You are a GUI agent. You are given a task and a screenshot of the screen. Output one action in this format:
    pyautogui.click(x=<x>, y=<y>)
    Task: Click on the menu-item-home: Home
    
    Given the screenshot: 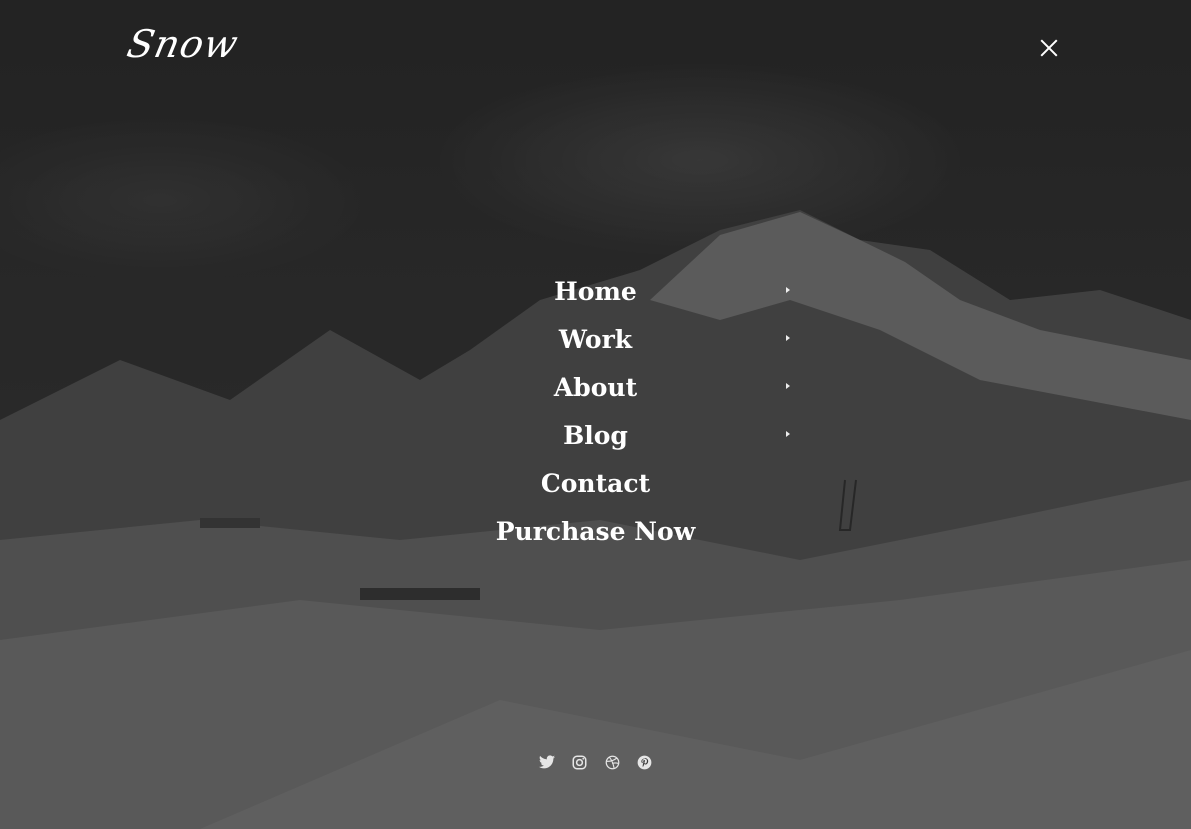 What is the action you would take?
    pyautogui.click(x=595, y=292)
    